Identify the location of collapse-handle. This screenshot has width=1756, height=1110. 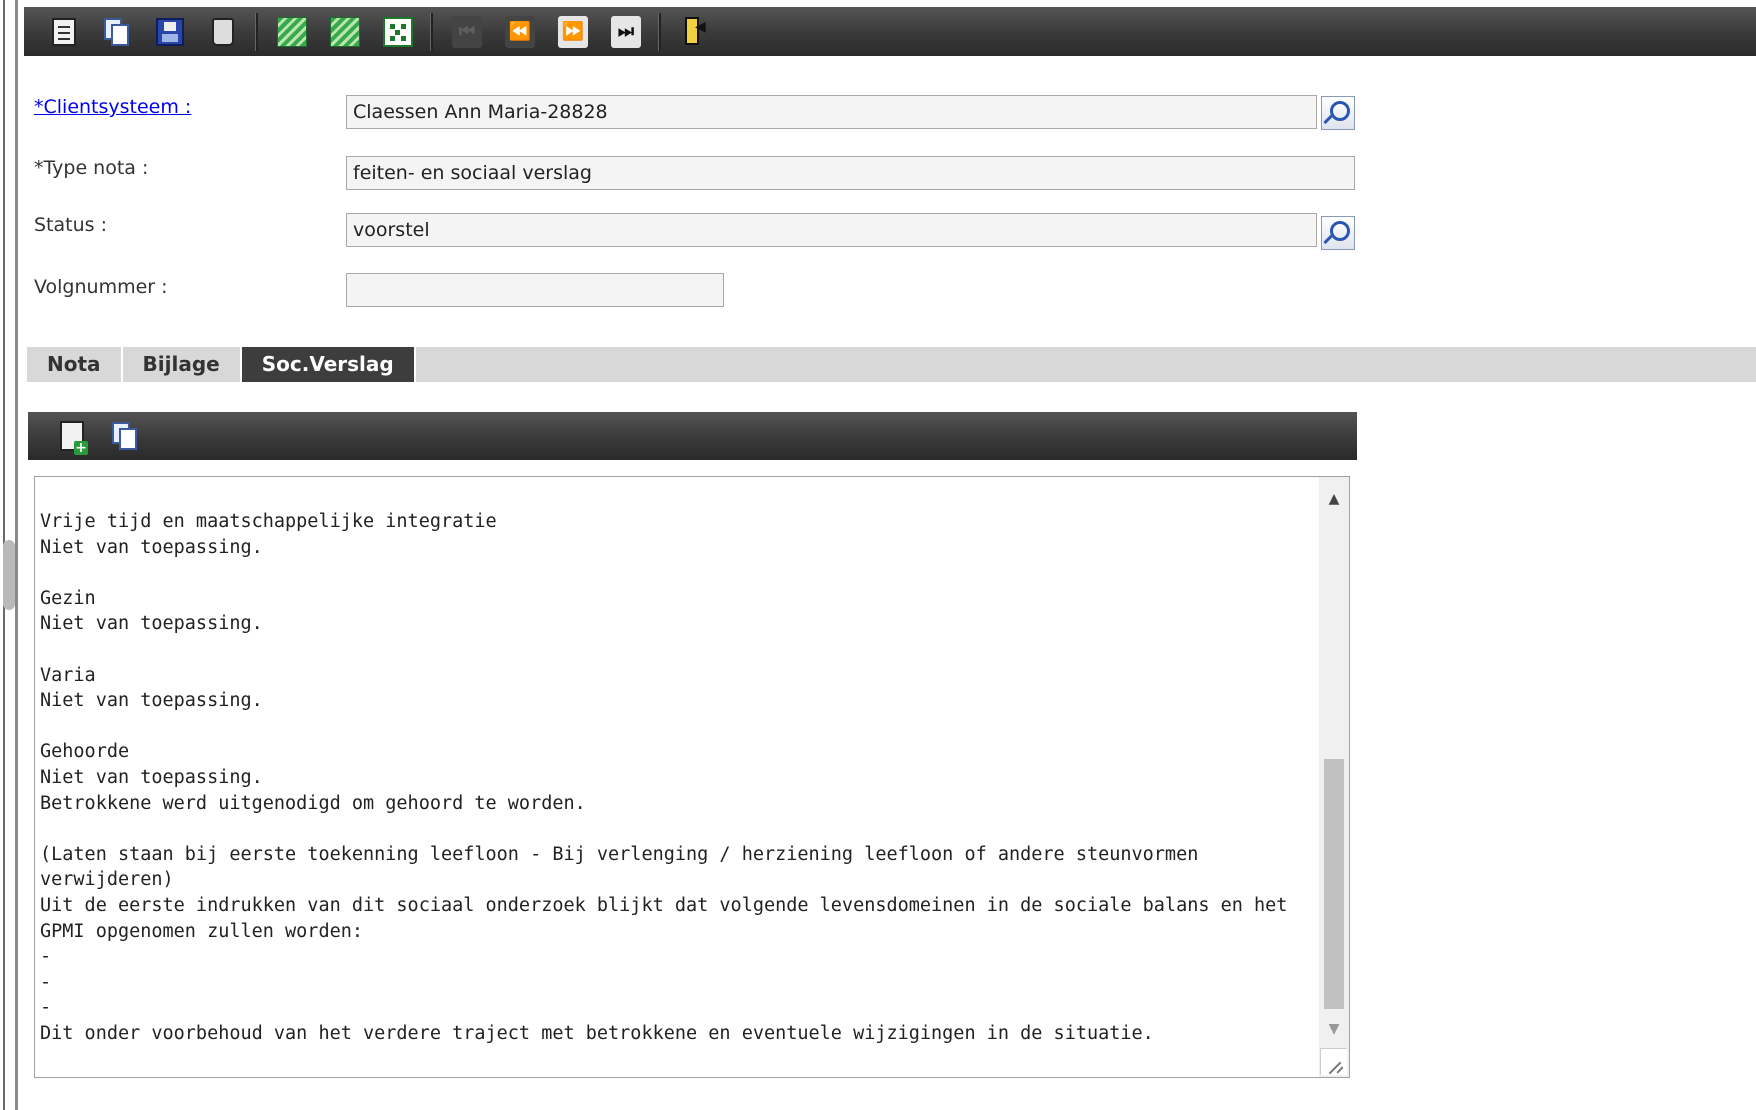
(9, 575).